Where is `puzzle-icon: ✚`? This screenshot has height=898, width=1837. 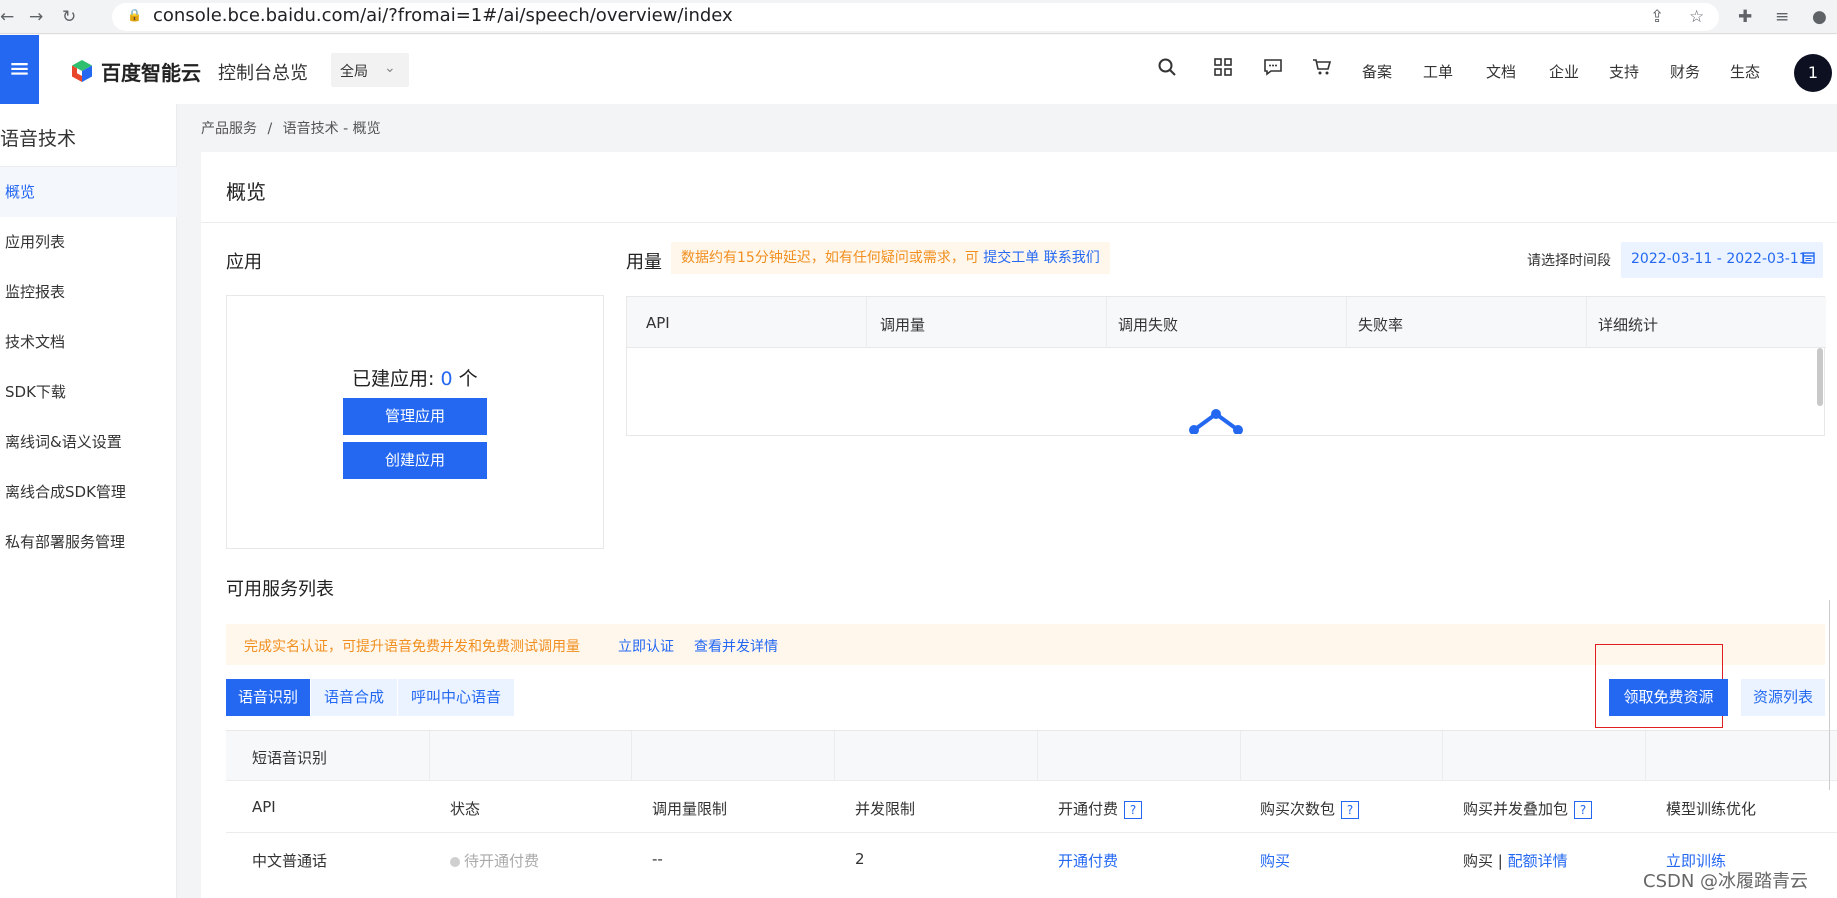 puzzle-icon: ✚ is located at coordinates (1745, 17).